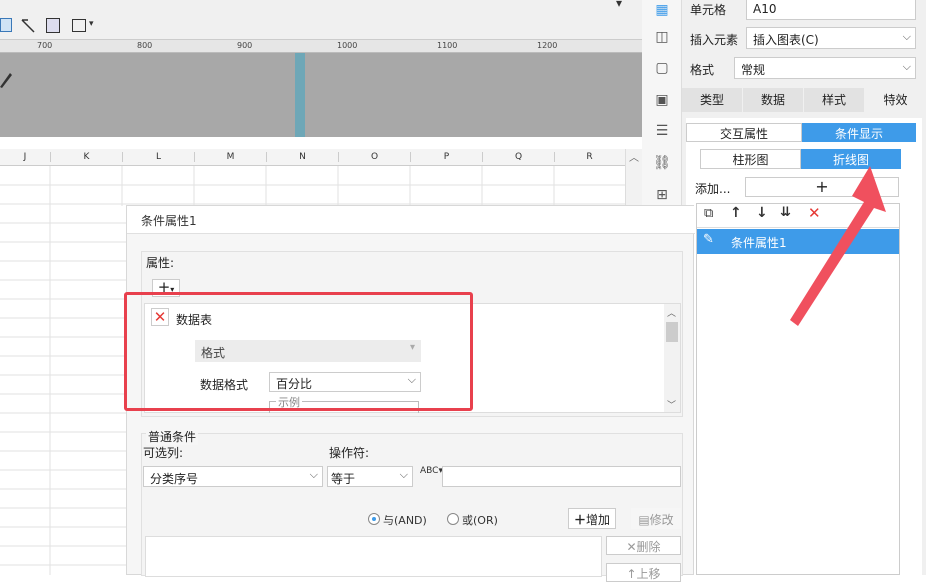  Describe the element at coordinates (662, 163) in the screenshot. I see `link-icon: ⛓` at that location.